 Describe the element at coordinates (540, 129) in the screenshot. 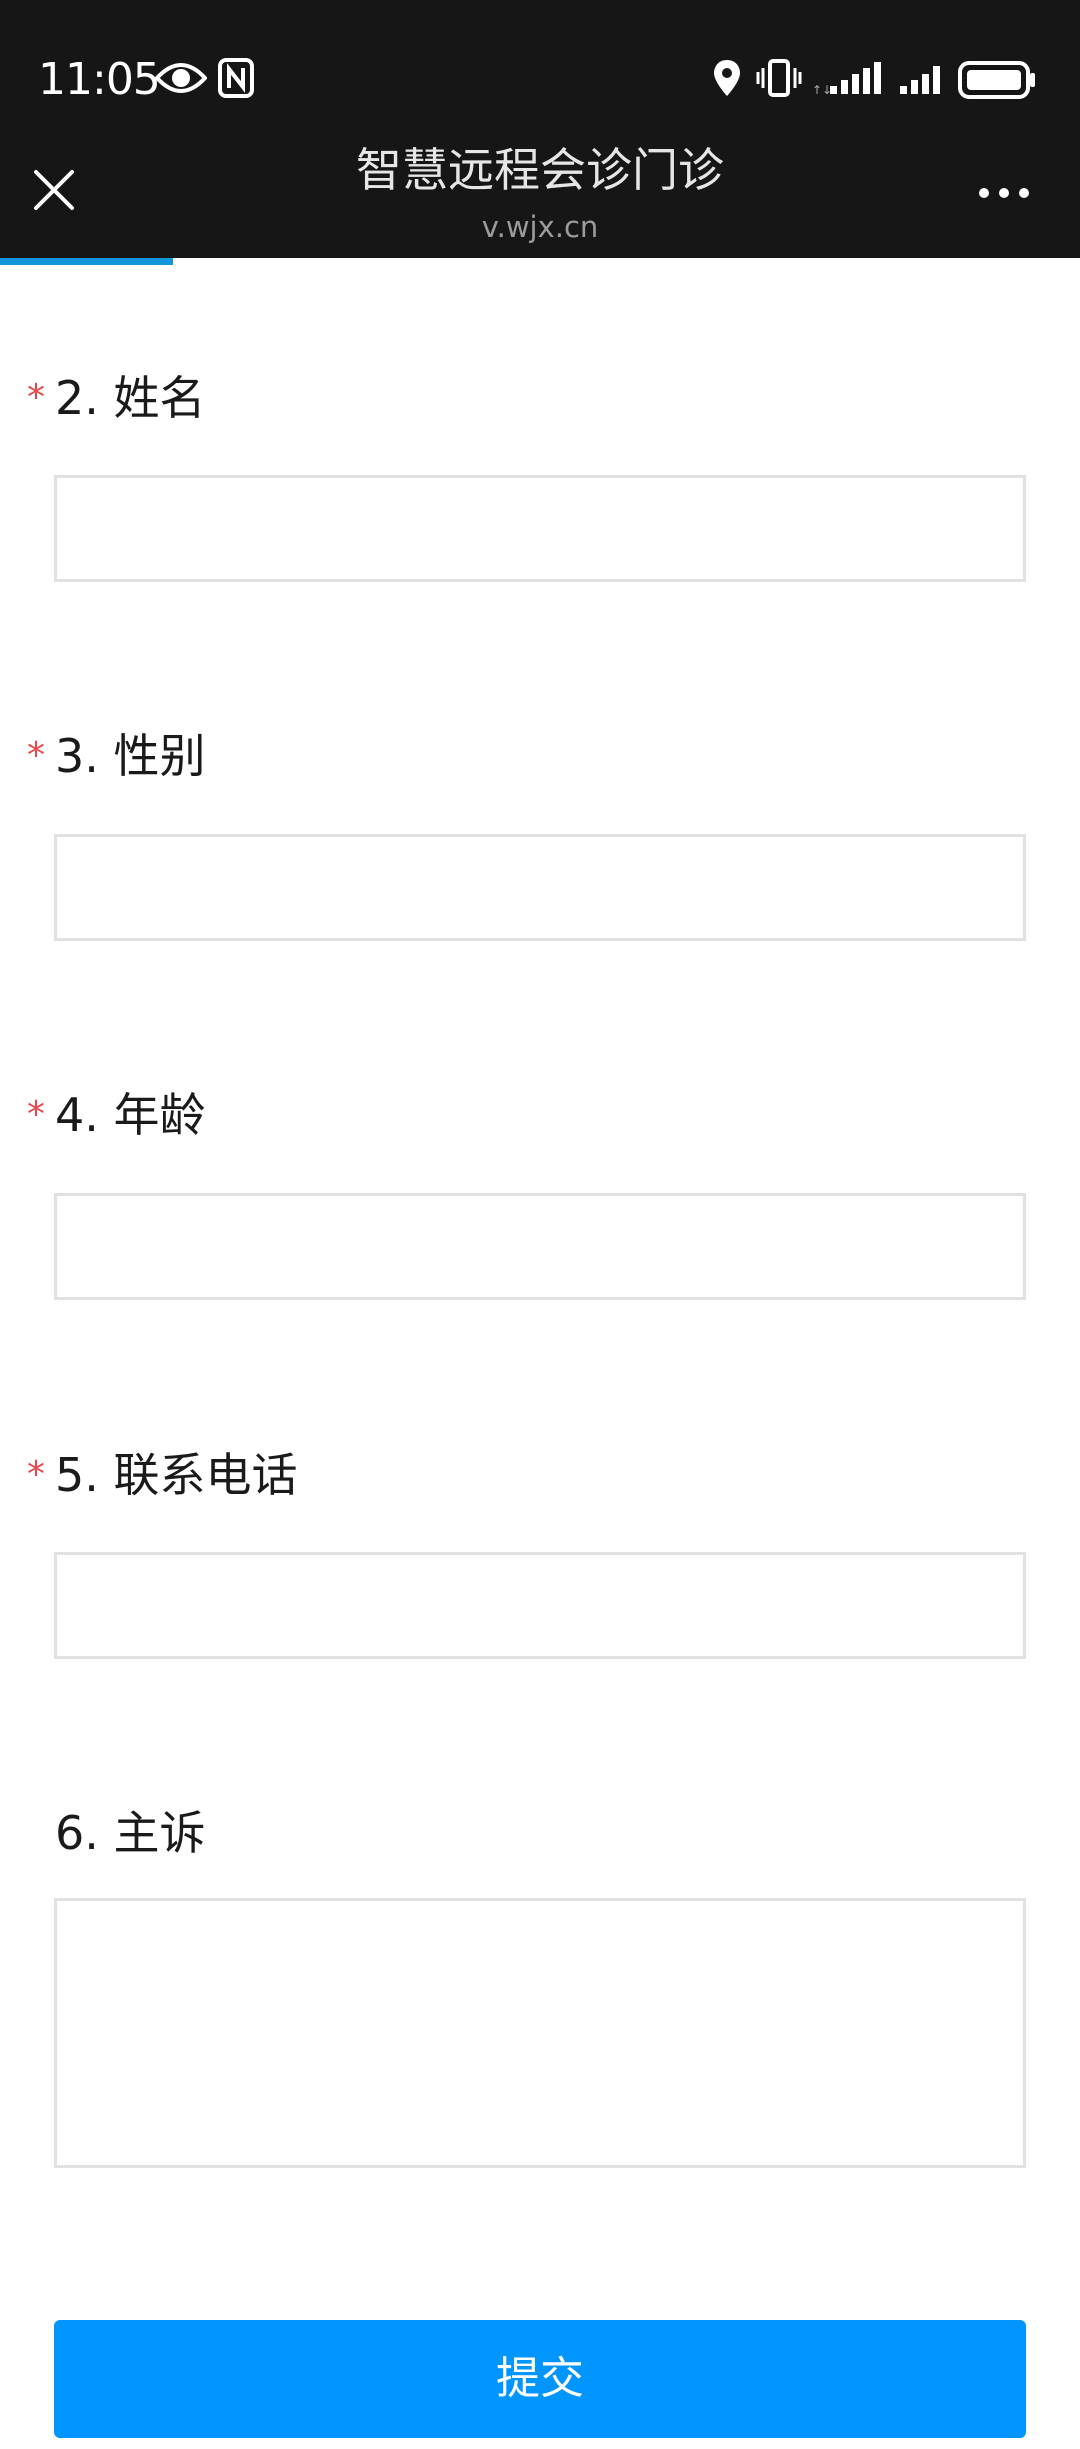

I see `top-bar: 11:05 ↑↓ 智慧远程会诊门诊 v.wjx.cn` at that location.